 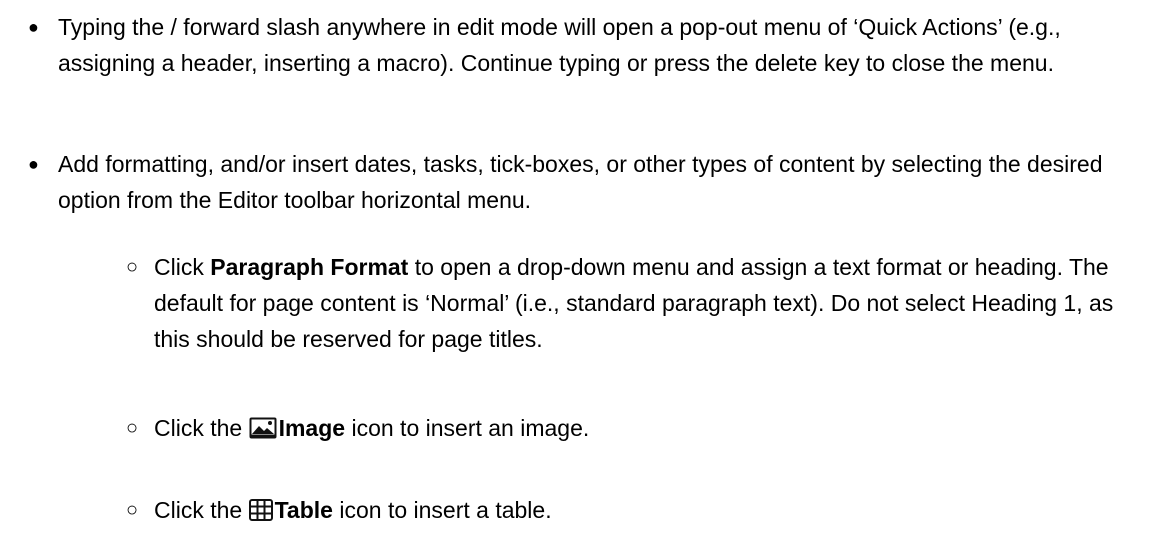 What do you see at coordinates (309, 267) in the screenshot?
I see `sub-item-bold: Paragraph Format` at bounding box center [309, 267].